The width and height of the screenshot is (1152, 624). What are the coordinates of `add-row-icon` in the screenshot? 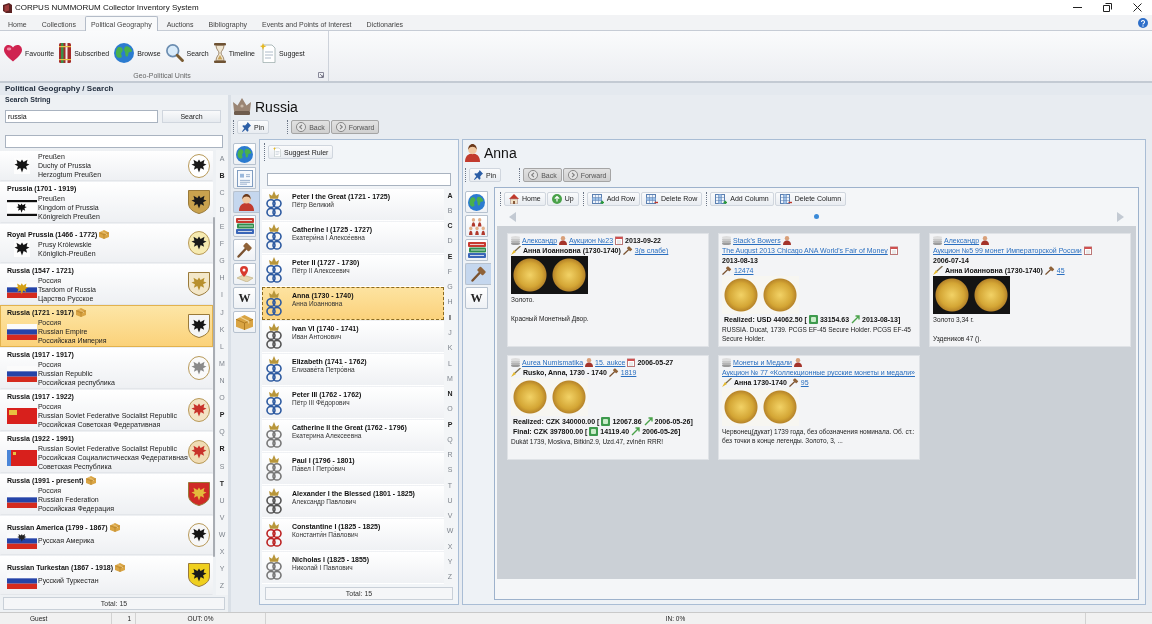 It's located at (597, 198).